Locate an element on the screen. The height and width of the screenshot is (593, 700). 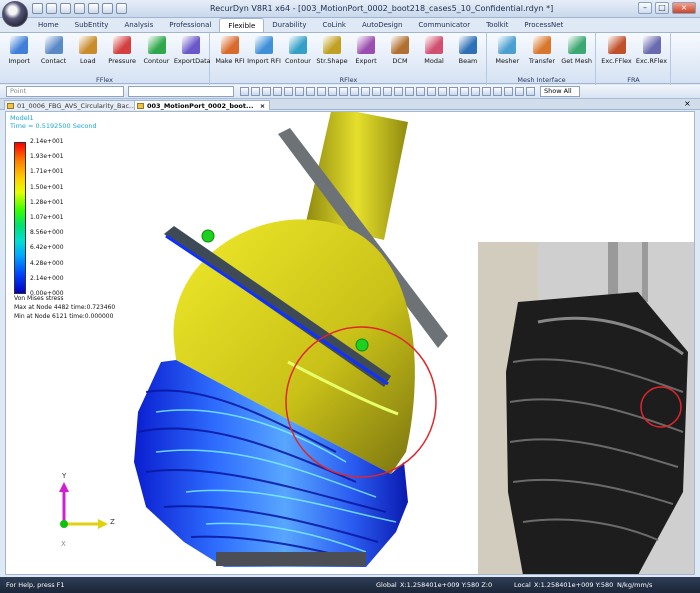
doc-tab-motionport: 003_MotionPort_0002_boot... × is located at coordinates (202, 105).